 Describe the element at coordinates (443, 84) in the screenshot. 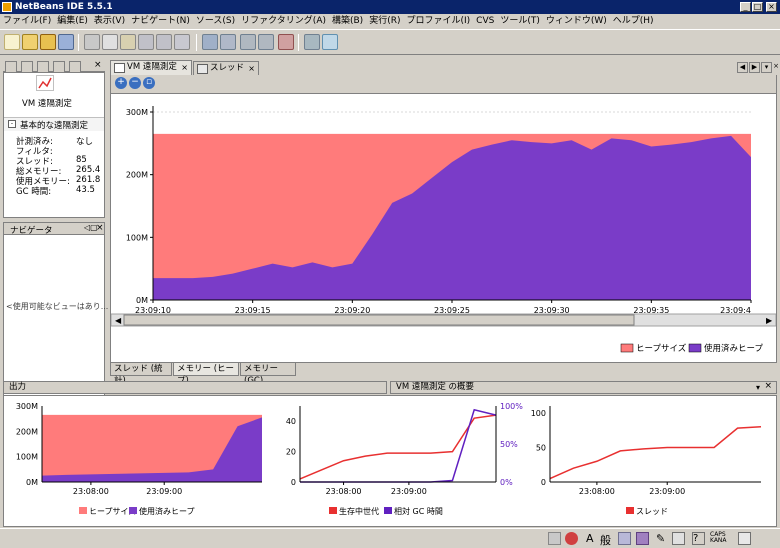

I see `zoom-toolbar: + − ▫` at that location.